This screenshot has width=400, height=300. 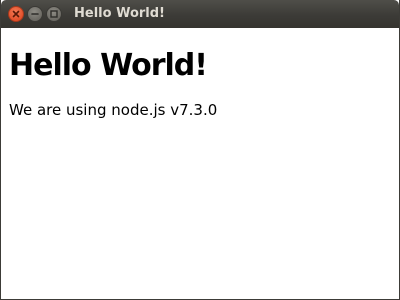 I want to click on minimize-button, so click(x=35, y=14).